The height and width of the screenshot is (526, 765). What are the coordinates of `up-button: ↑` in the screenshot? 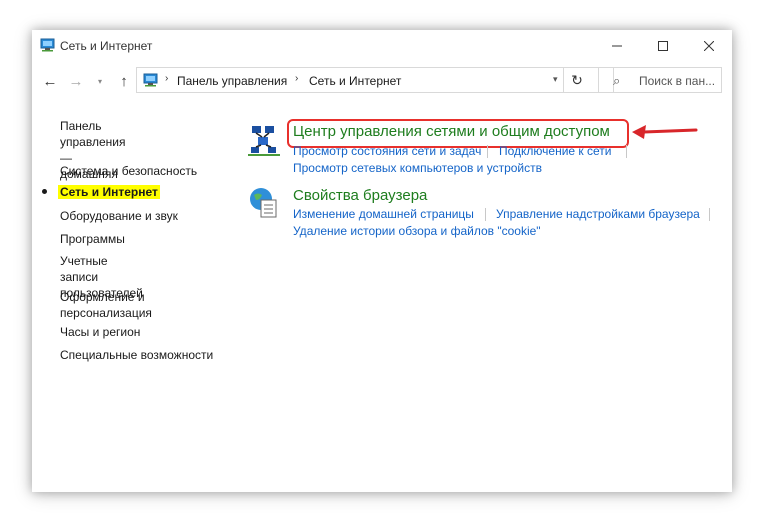 It's located at (124, 81).